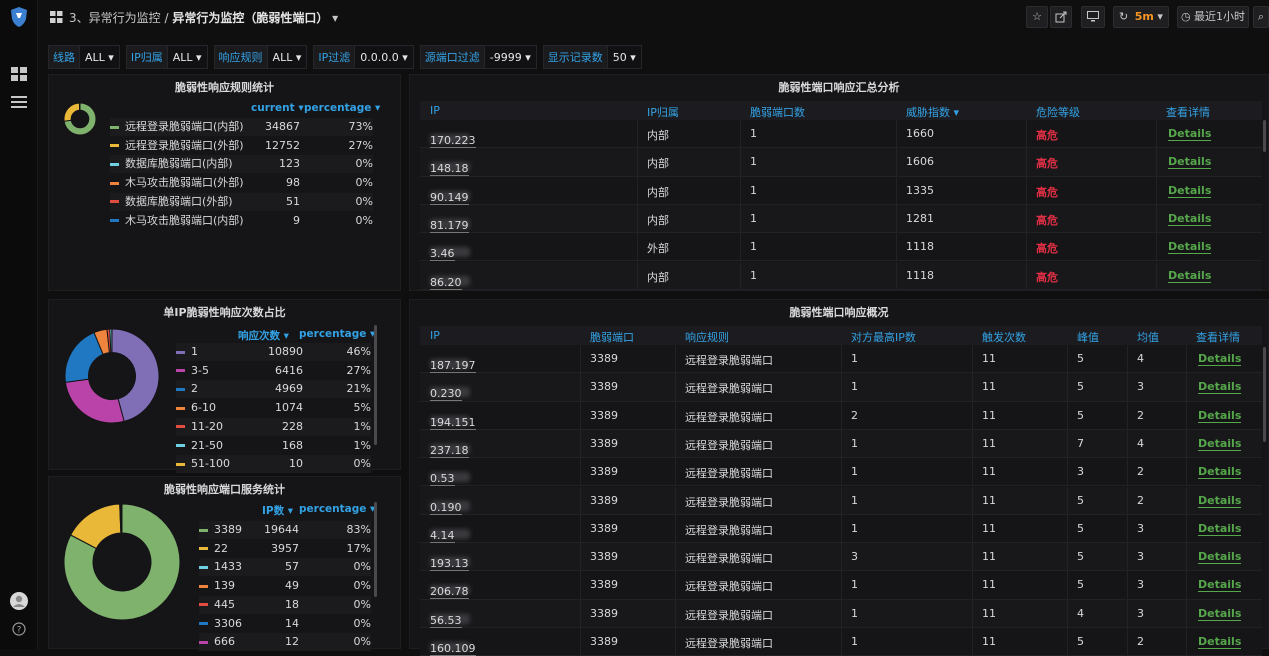 The image size is (1269, 656). I want to click on legend-col-ipcount: IP数 ▾, so click(277, 510).